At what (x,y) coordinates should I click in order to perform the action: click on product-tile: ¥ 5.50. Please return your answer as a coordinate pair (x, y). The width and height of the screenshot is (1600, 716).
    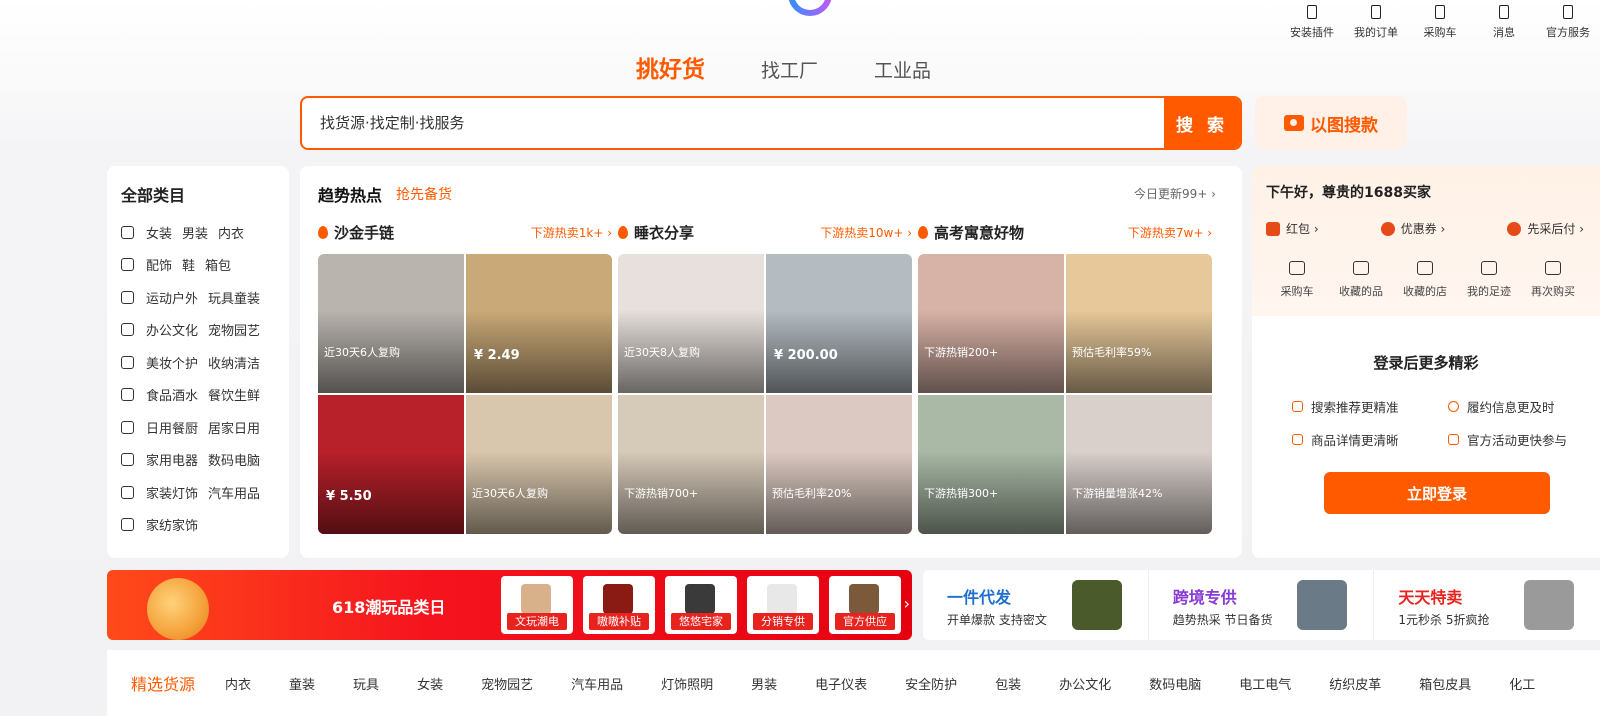
    Looking at the image, I should click on (391, 464).